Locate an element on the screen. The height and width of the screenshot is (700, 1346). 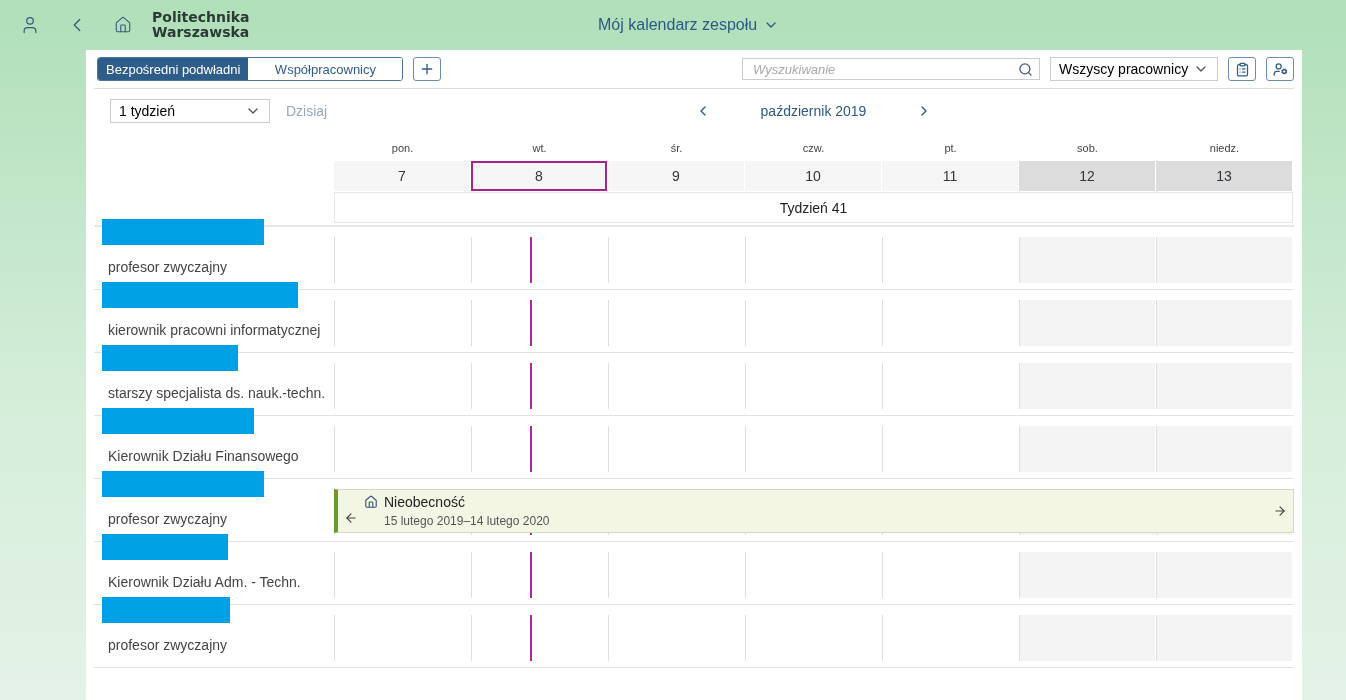
job-title: starszy specjalista ds. nauk.-techn. is located at coordinates (217, 393).